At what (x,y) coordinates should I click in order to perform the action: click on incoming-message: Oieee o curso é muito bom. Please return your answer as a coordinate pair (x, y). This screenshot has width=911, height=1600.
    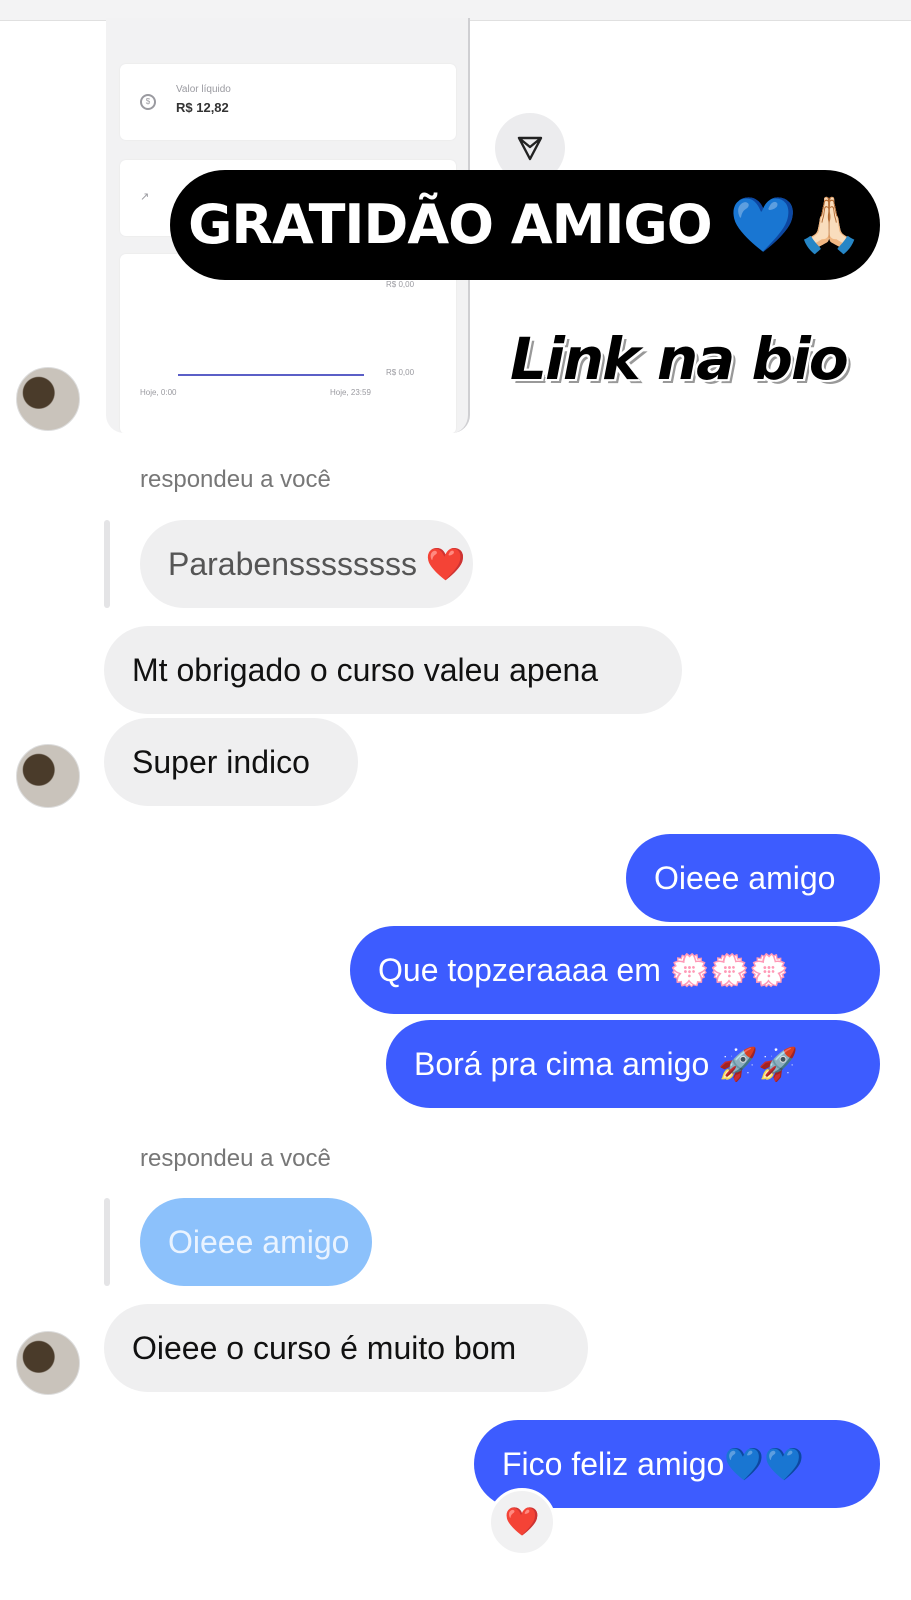
    Looking at the image, I should click on (346, 1348).